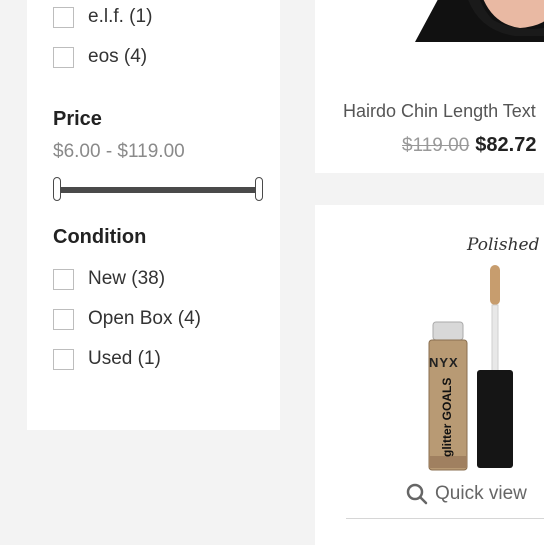  What do you see at coordinates (127, 278) in the screenshot?
I see `filter-label: New (38)` at bounding box center [127, 278].